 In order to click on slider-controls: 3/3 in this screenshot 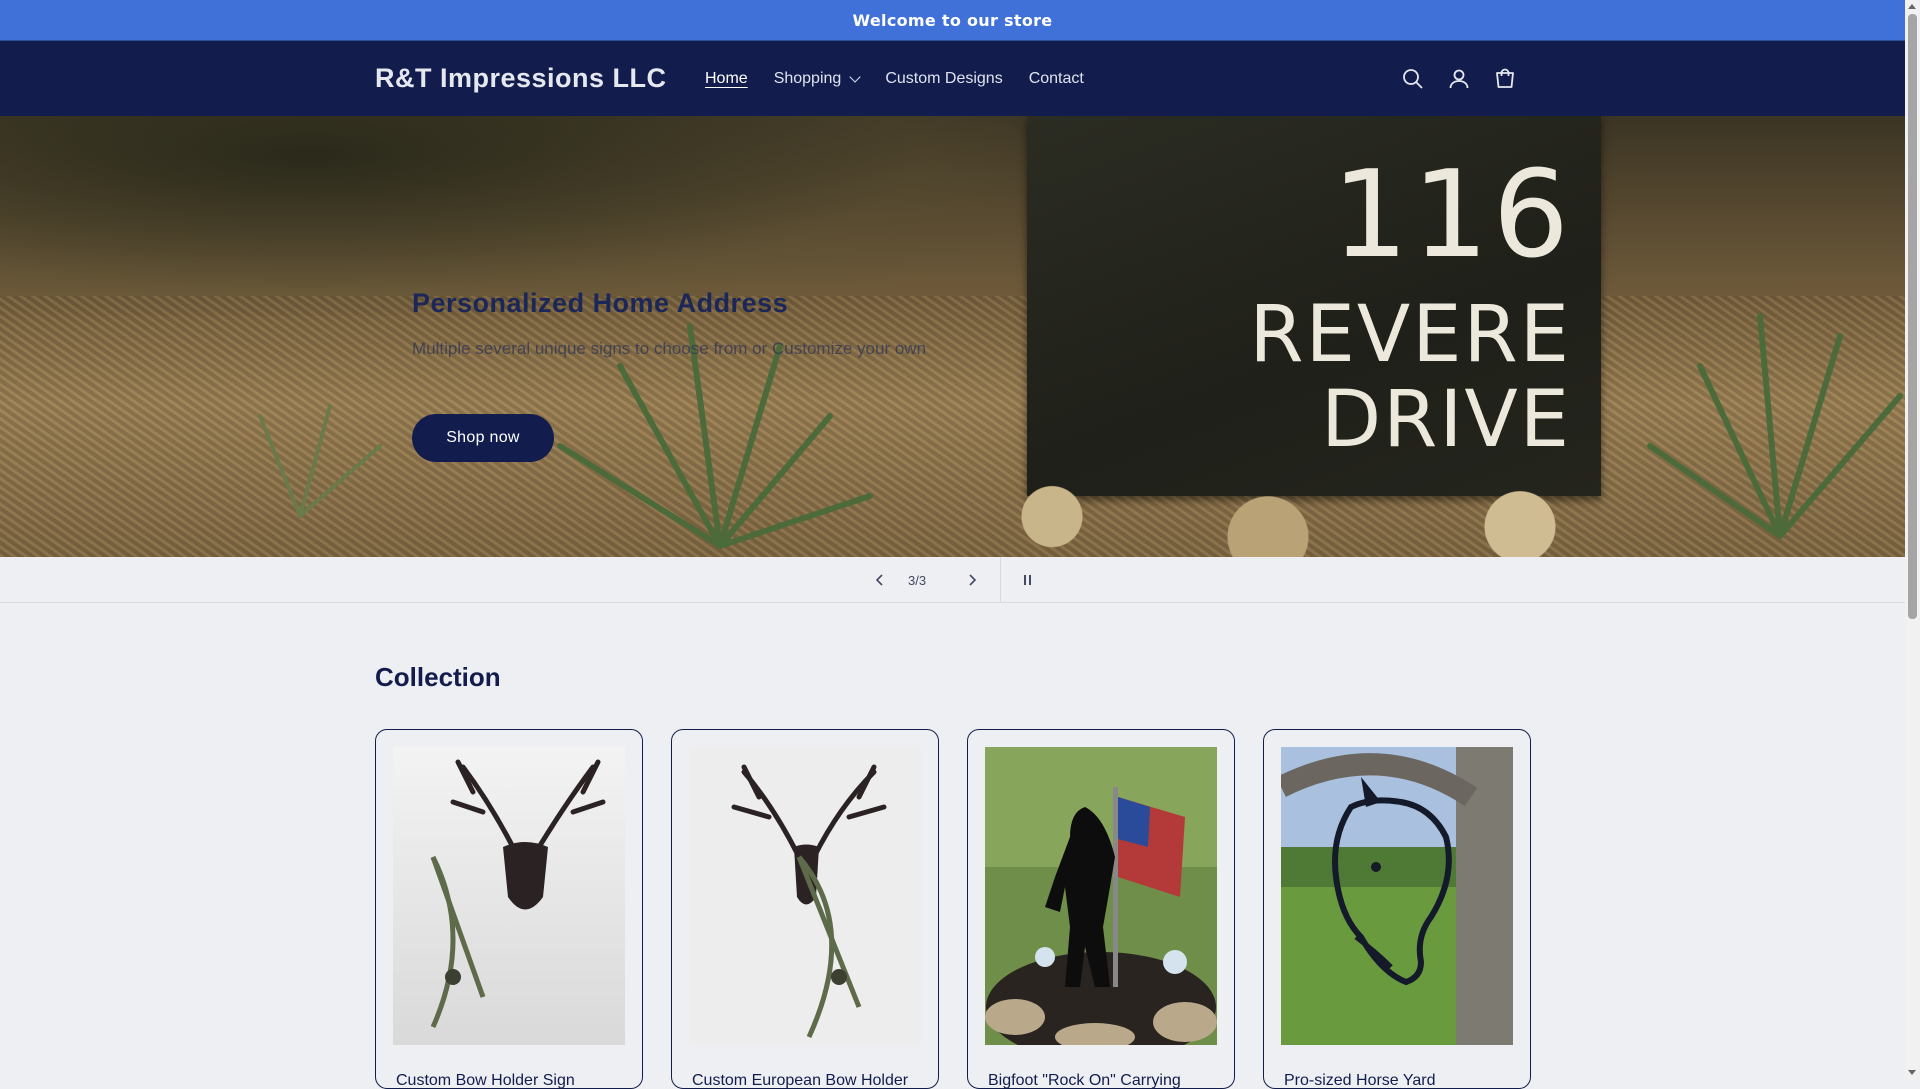, I will do `click(952, 580)`.